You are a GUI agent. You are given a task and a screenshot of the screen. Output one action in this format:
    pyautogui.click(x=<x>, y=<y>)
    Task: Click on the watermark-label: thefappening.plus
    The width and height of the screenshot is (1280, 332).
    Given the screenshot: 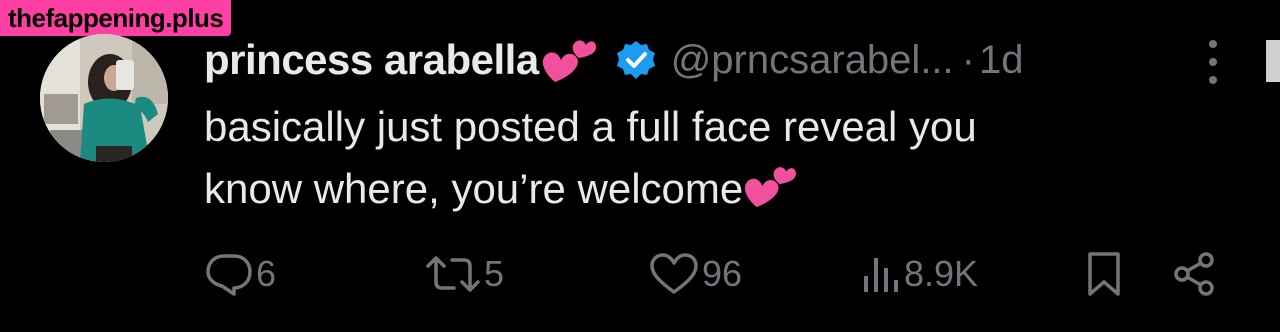 What is the action you would take?
    pyautogui.click(x=116, y=18)
    